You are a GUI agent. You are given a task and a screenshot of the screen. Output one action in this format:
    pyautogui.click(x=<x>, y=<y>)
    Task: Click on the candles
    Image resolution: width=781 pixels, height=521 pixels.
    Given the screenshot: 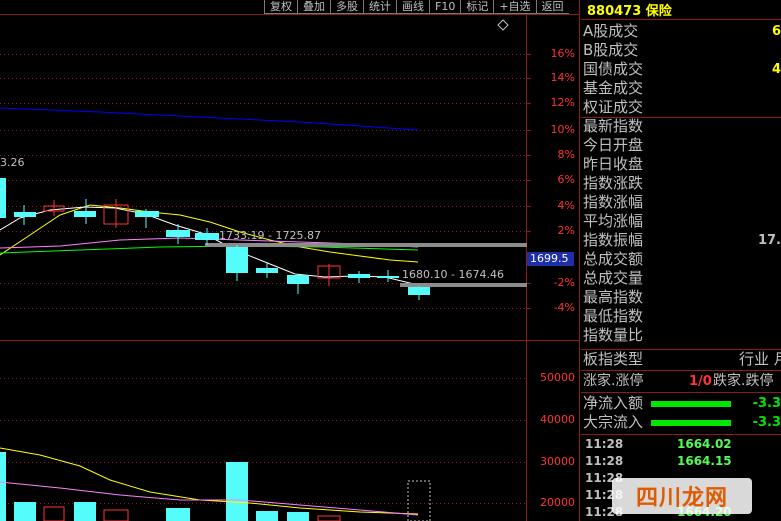 What is the action you would take?
    pyautogui.click(x=215, y=239)
    